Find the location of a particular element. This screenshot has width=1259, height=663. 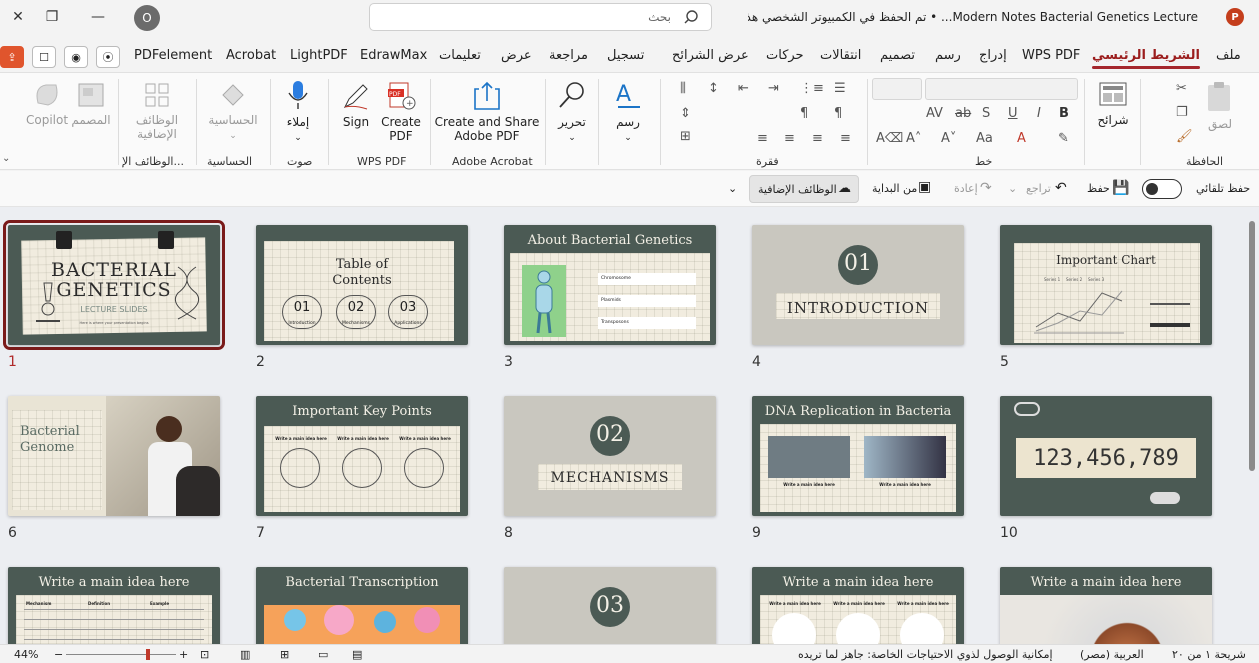

undo-icon: ↶ is located at coordinates (1061, 188).